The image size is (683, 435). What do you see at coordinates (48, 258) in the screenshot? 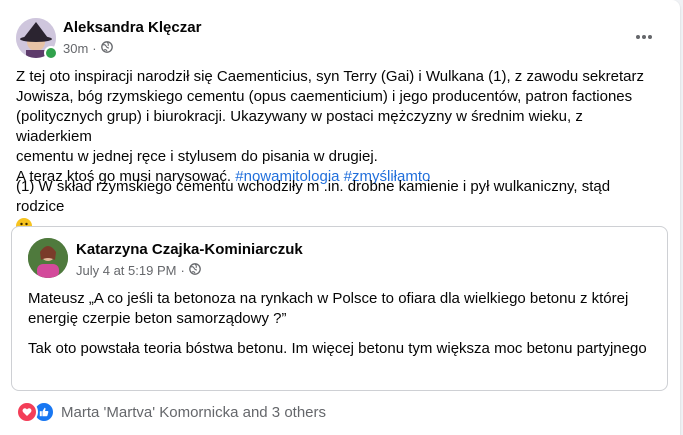
I see `shared-author-avatar` at bounding box center [48, 258].